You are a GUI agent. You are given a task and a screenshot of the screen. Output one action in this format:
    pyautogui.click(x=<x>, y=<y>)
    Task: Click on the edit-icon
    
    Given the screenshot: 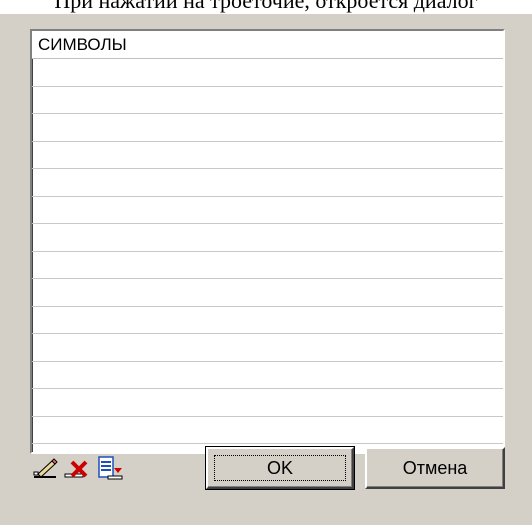 What is the action you would take?
    pyautogui.click(x=46, y=468)
    